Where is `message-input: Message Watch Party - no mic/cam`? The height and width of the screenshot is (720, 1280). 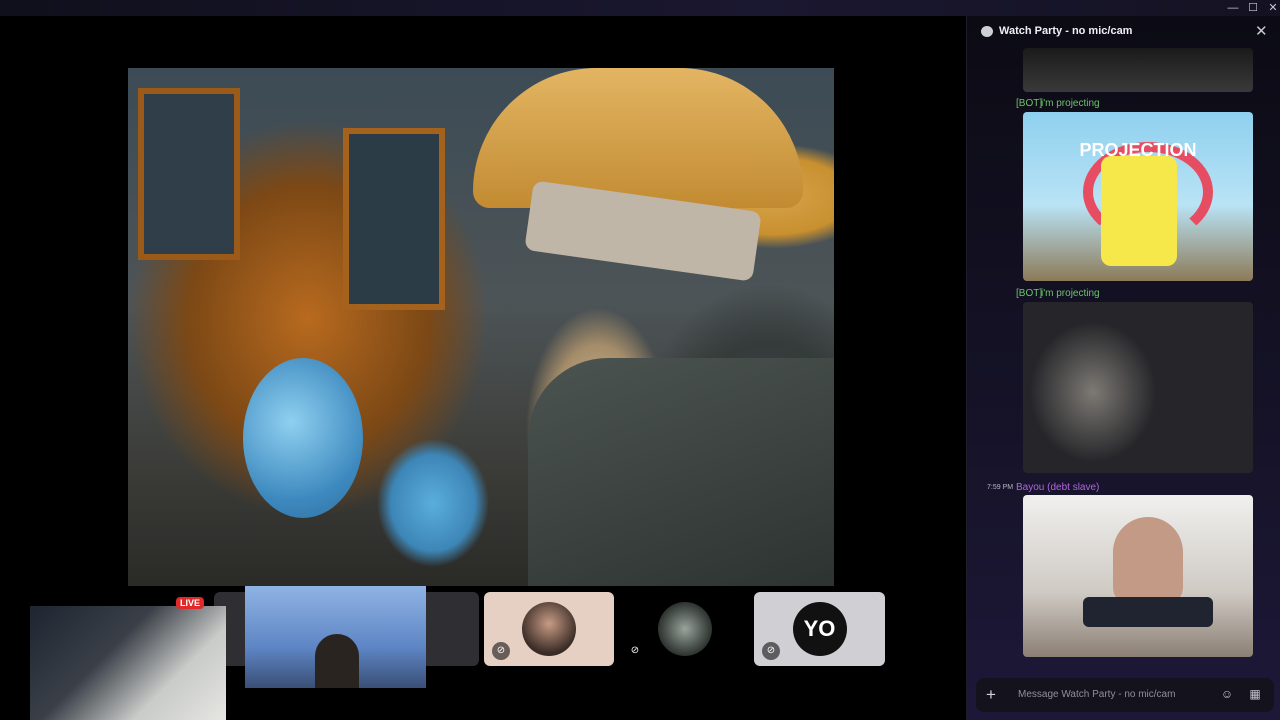 message-input: Message Watch Party - no mic/cam is located at coordinates (1096, 694).